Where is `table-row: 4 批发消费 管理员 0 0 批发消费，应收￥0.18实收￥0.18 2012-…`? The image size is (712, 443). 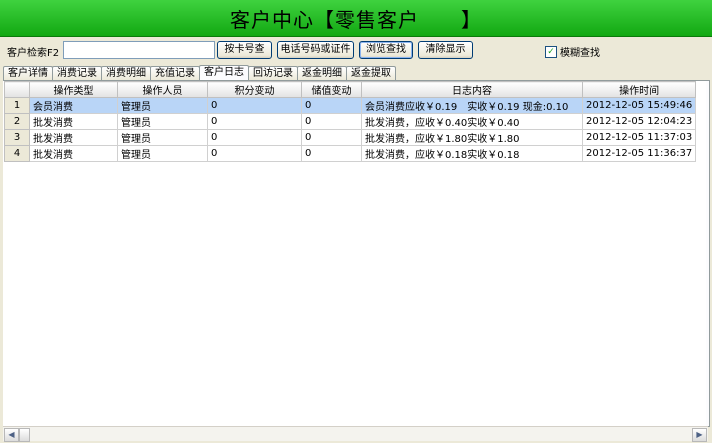 table-row: 4 批发消费 管理员 0 0 批发消费，应收￥0.18实收￥0.18 2012-… is located at coordinates (350, 153).